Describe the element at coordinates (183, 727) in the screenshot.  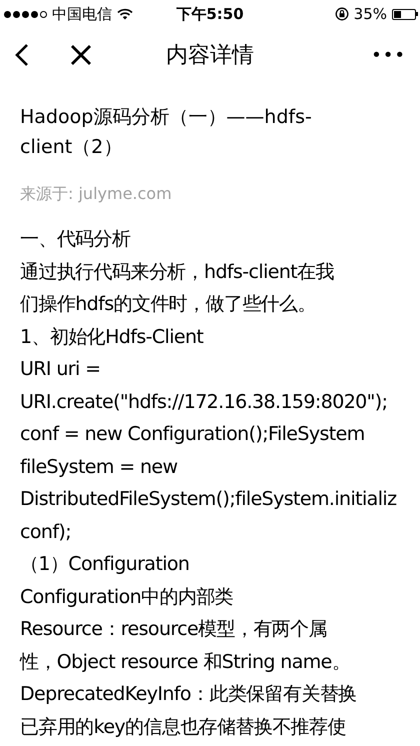
I see `body-text-line: 已弃用的key的信息也存储替换不推荐使` at that location.